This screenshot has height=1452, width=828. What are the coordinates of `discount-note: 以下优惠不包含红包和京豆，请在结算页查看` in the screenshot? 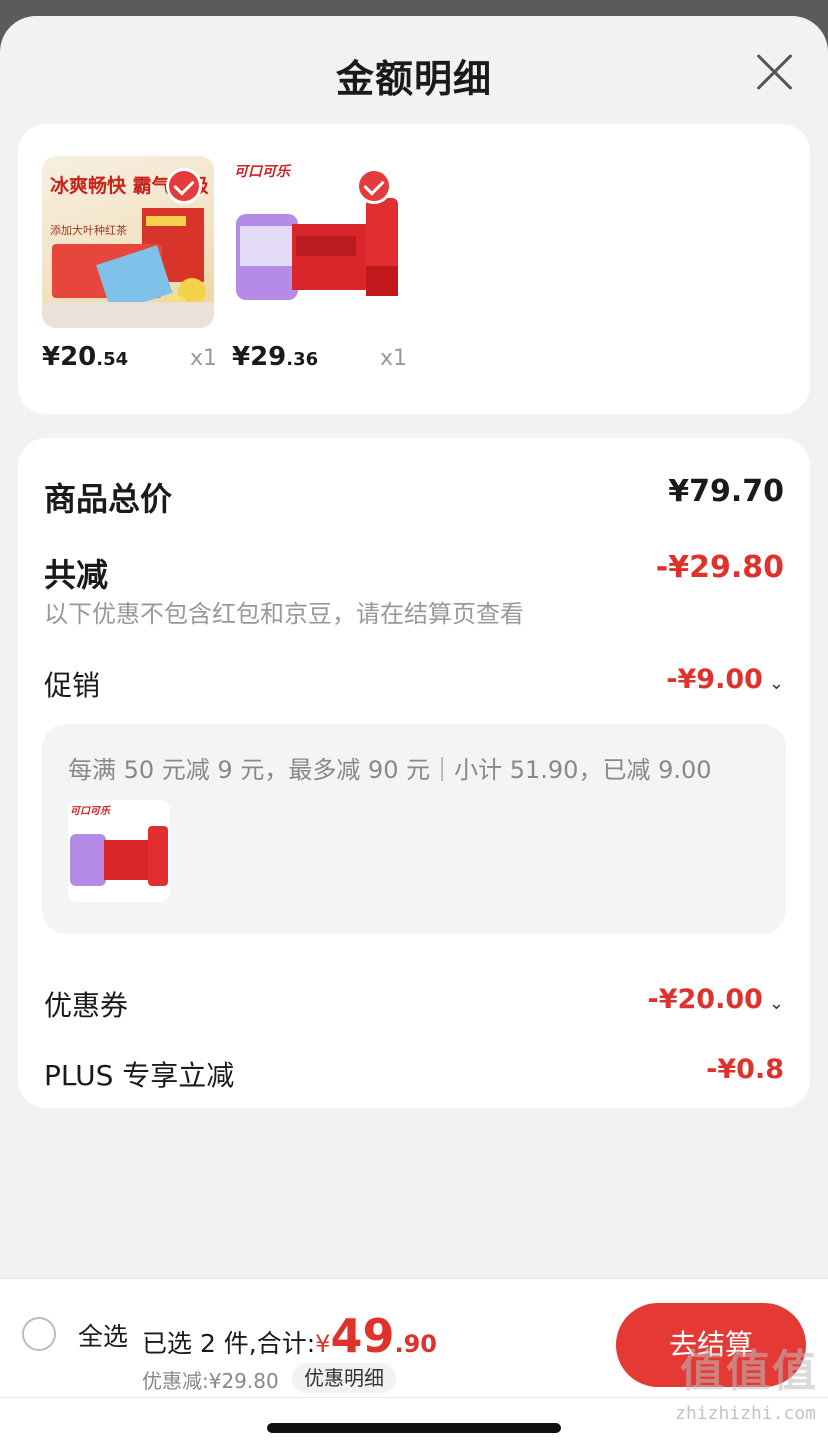 It's located at (284, 614).